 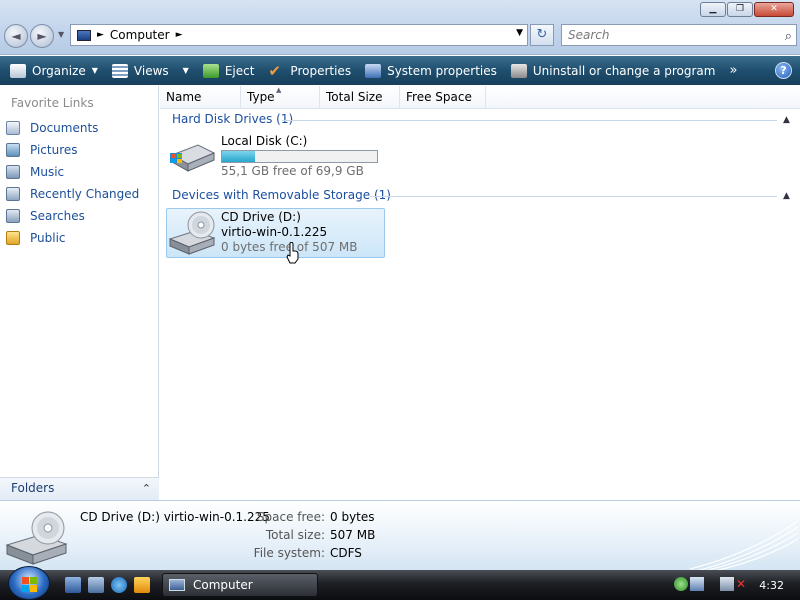 What do you see at coordinates (713, 9) in the screenshot?
I see `minimize-button: ▁` at bounding box center [713, 9].